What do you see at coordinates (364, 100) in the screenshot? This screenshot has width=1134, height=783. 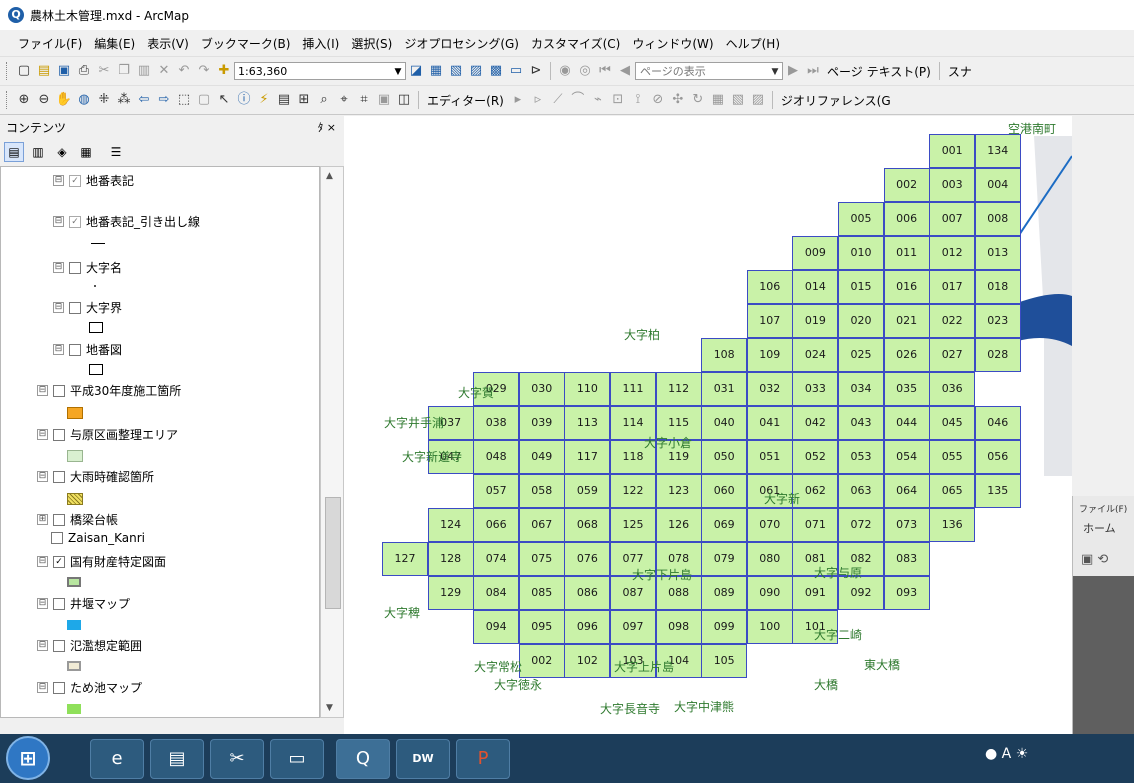 I see `go-to-xy-icon: ⌗` at bounding box center [364, 100].